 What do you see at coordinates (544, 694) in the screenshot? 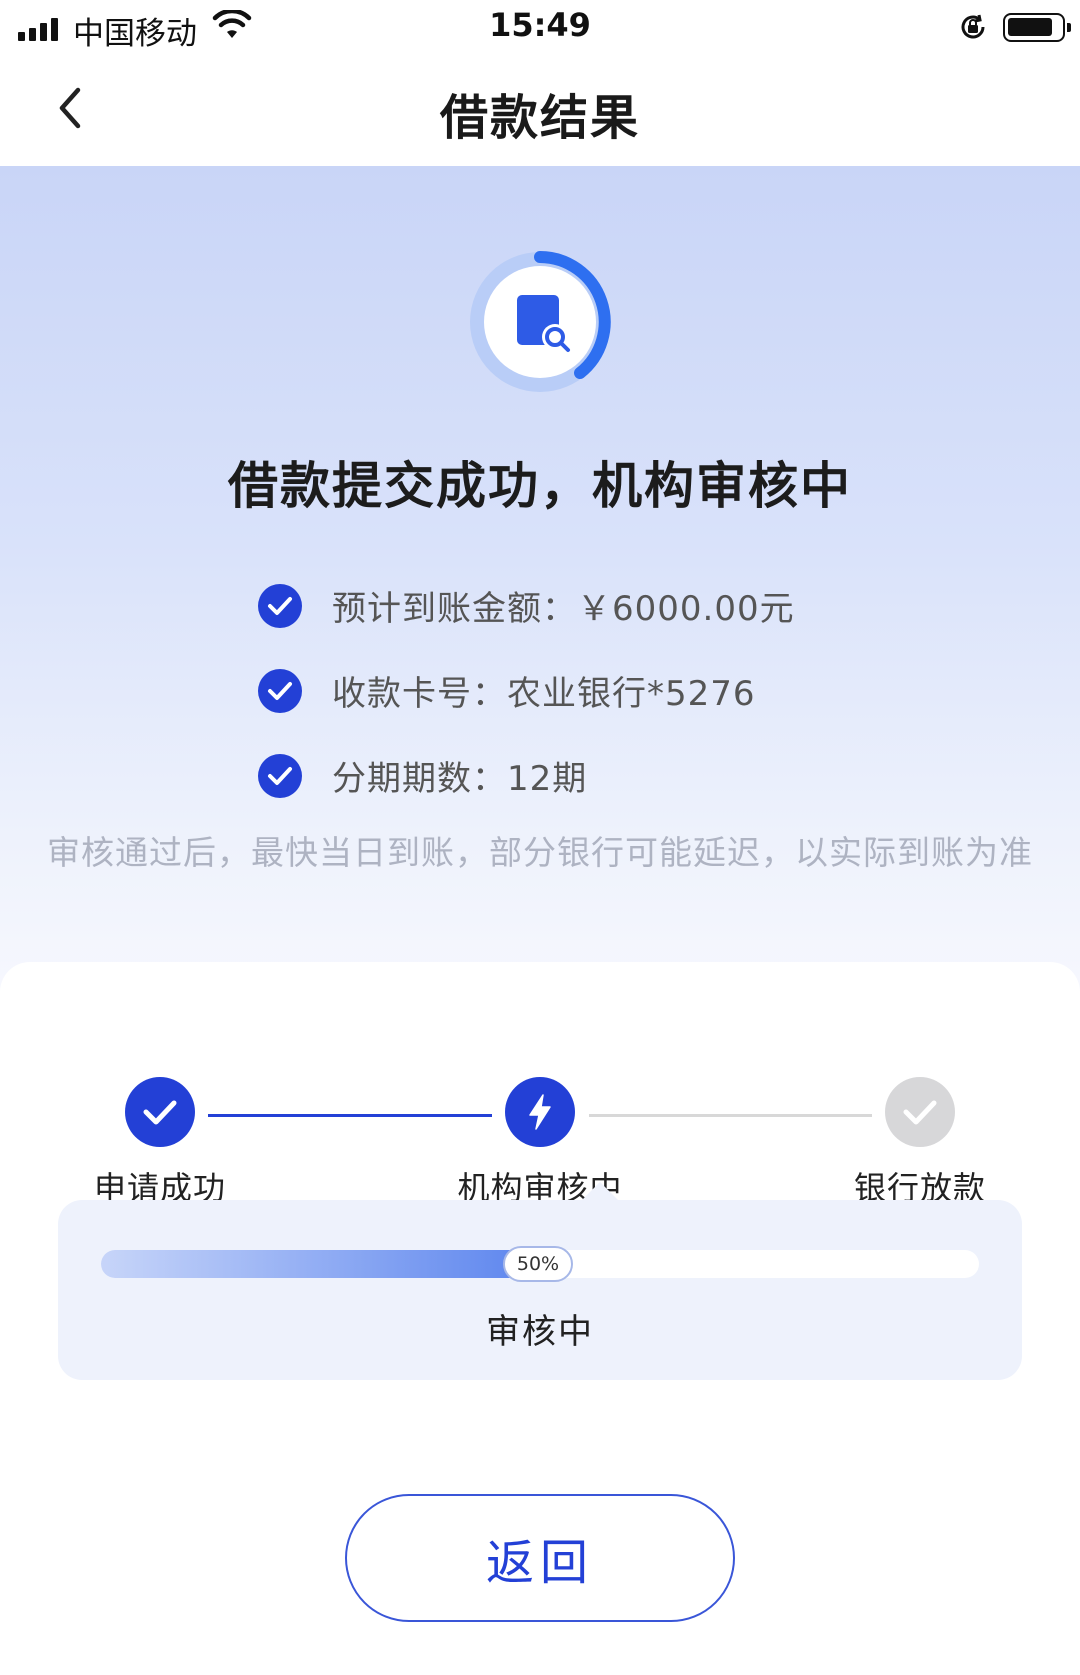
I see `info-text: 收款卡号：农业银行*5276` at bounding box center [544, 694].